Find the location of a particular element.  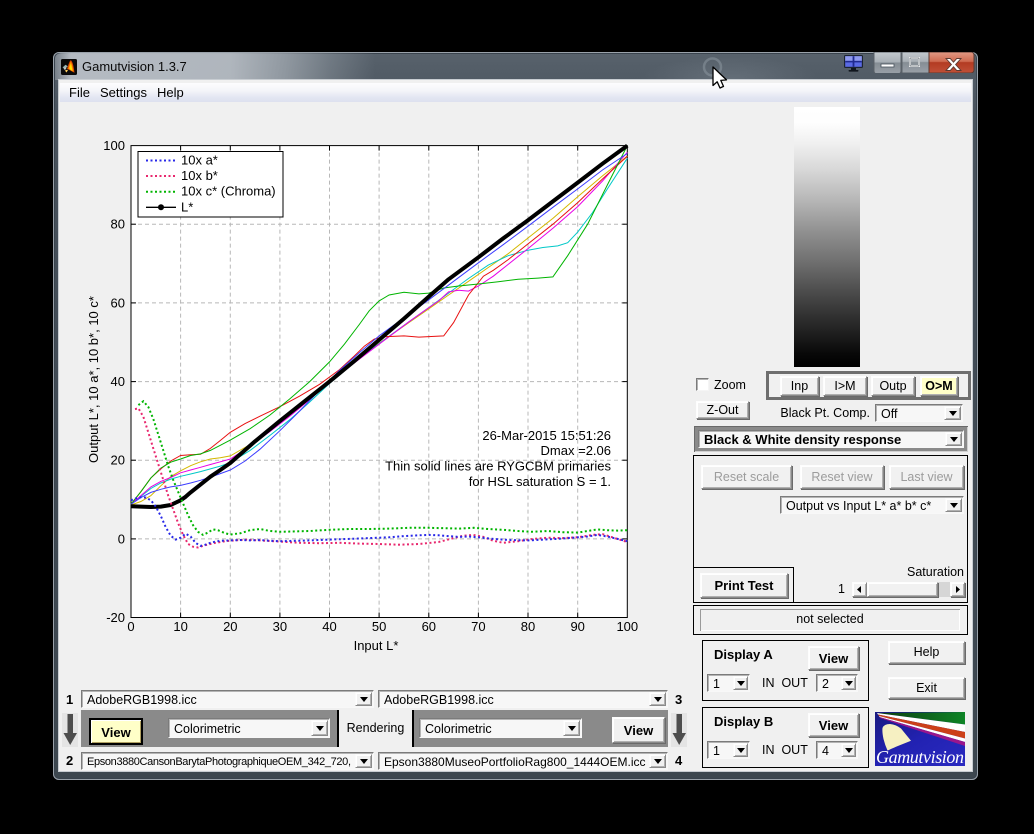

svg-text: 90 is located at coordinates (577, 626).